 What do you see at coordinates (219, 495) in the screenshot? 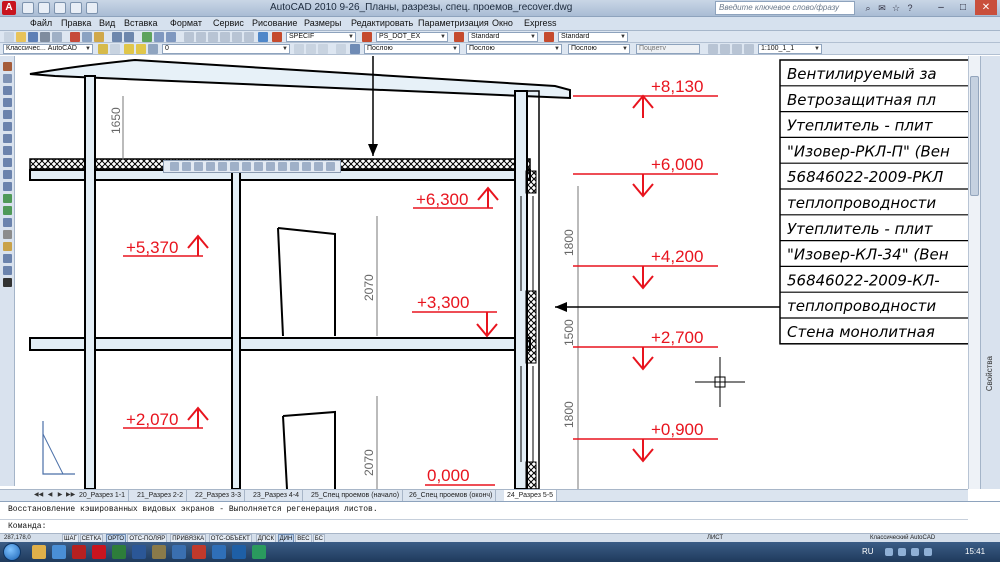
I see `tab-razrez-3-3: 22_Разрез 3-3` at bounding box center [219, 495].